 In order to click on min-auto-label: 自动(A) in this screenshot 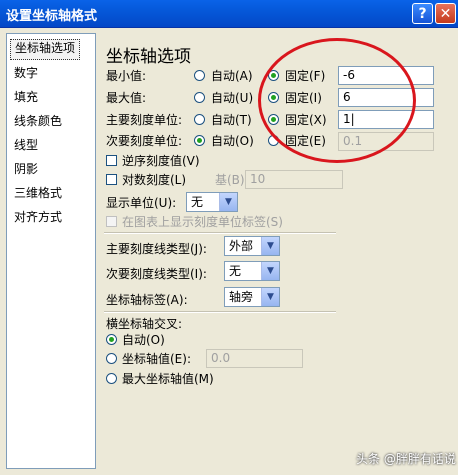, I will do `click(232, 76)`.